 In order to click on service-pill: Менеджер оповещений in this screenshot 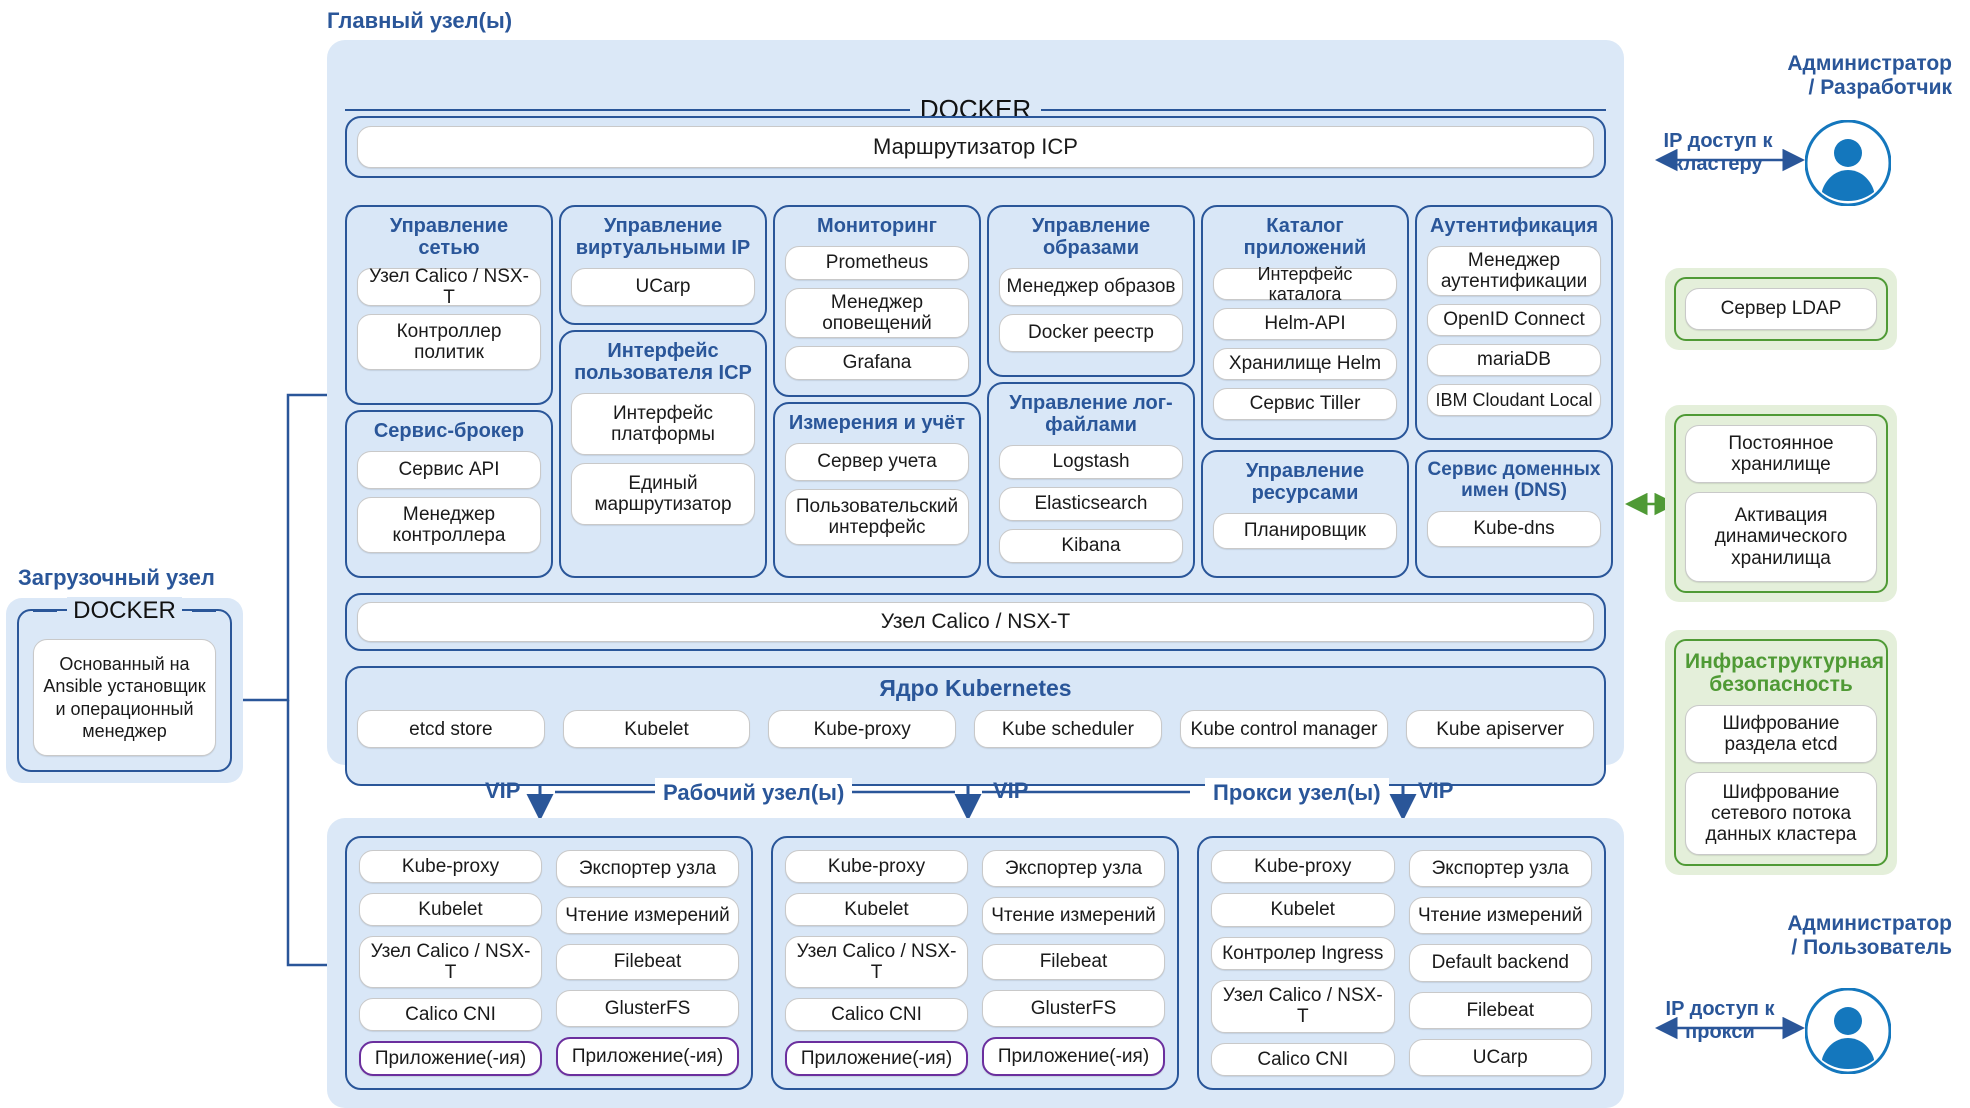, I will do `click(877, 313)`.